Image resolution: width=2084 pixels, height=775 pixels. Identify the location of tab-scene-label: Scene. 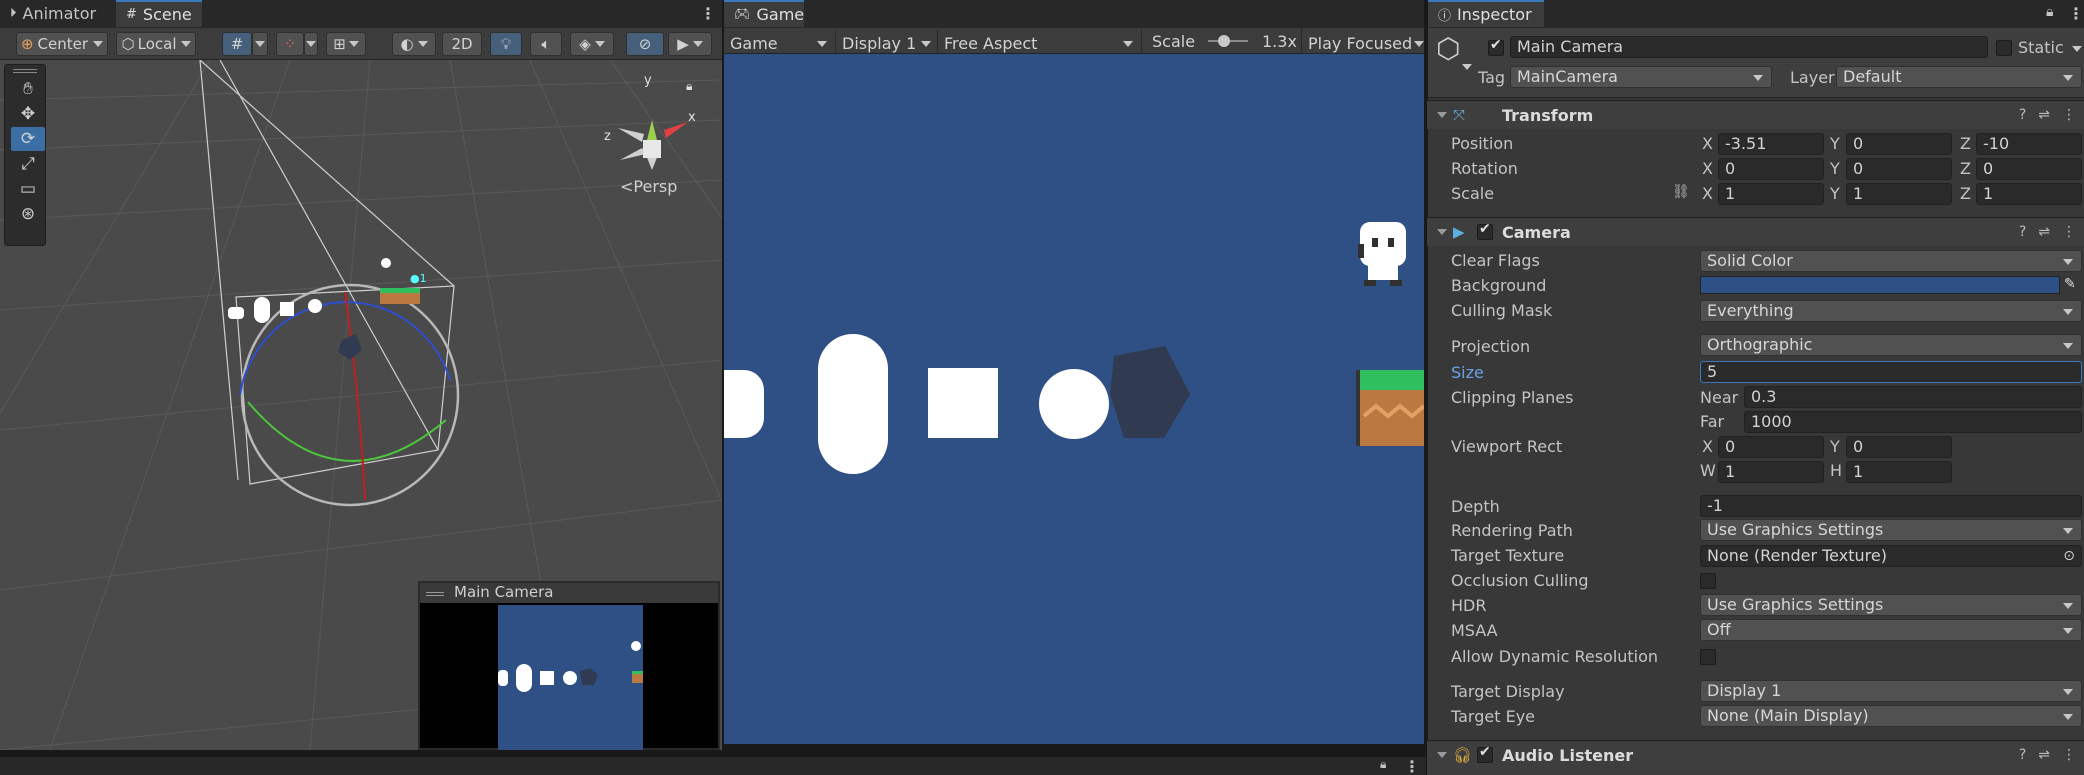
(167, 14).